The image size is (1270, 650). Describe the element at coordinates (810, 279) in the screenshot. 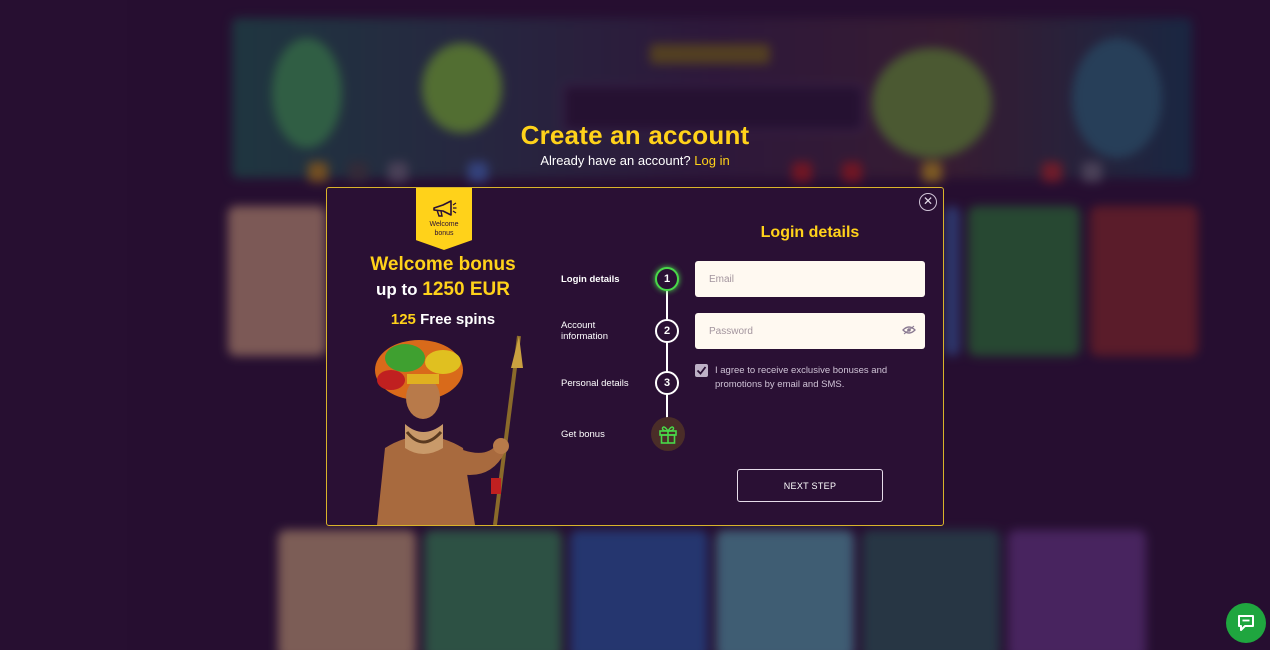

I see `email-field` at that location.